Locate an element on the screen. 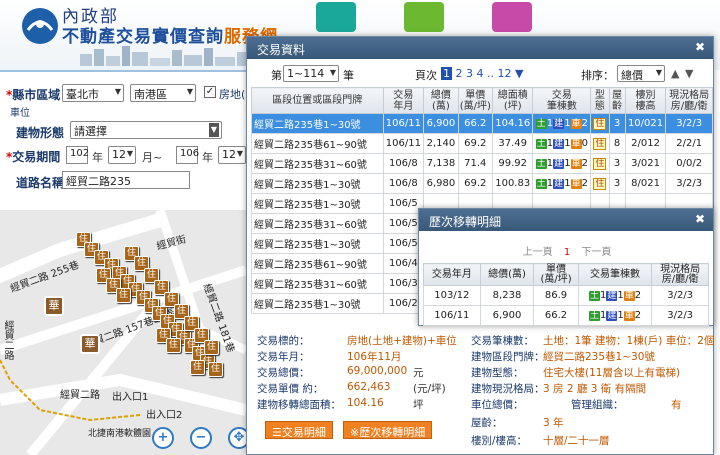 Image resolution: width=720 pixels, height=455 pixels. history-column-header: 交易筆棟數 is located at coordinates (615, 274).